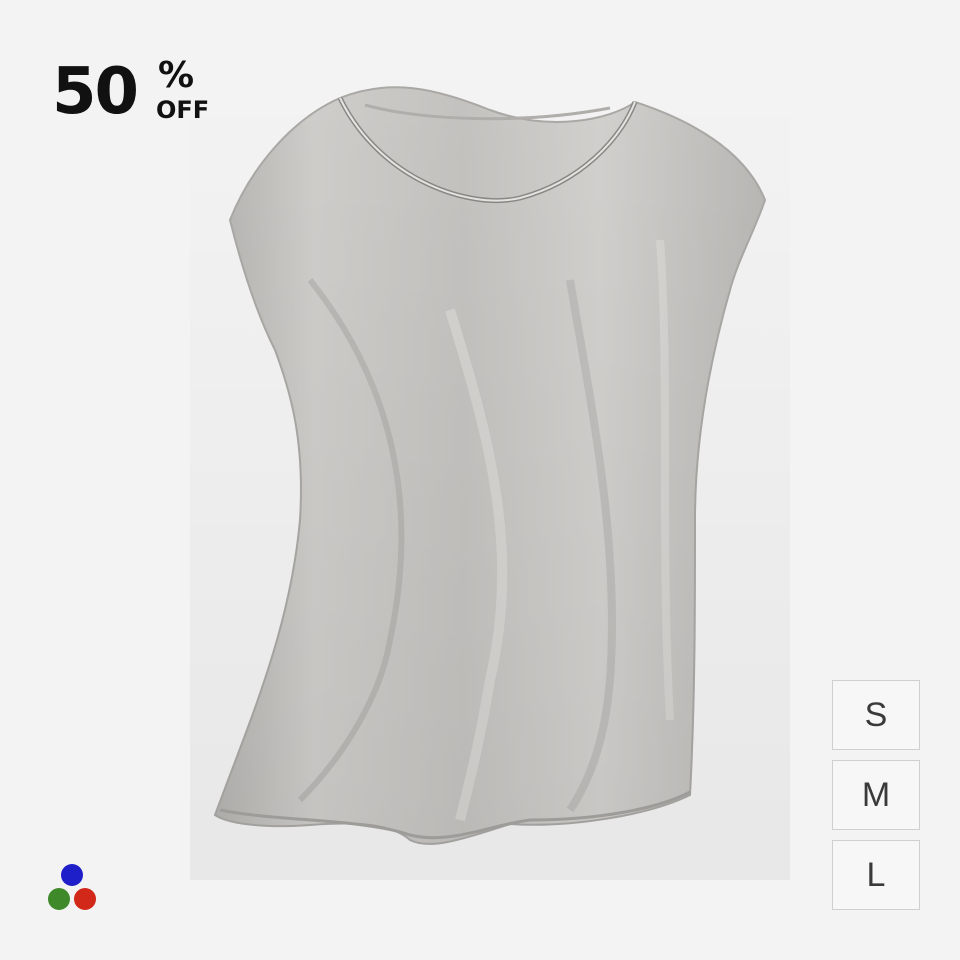  Describe the element at coordinates (59, 899) in the screenshot. I see `swatch-green` at that location.